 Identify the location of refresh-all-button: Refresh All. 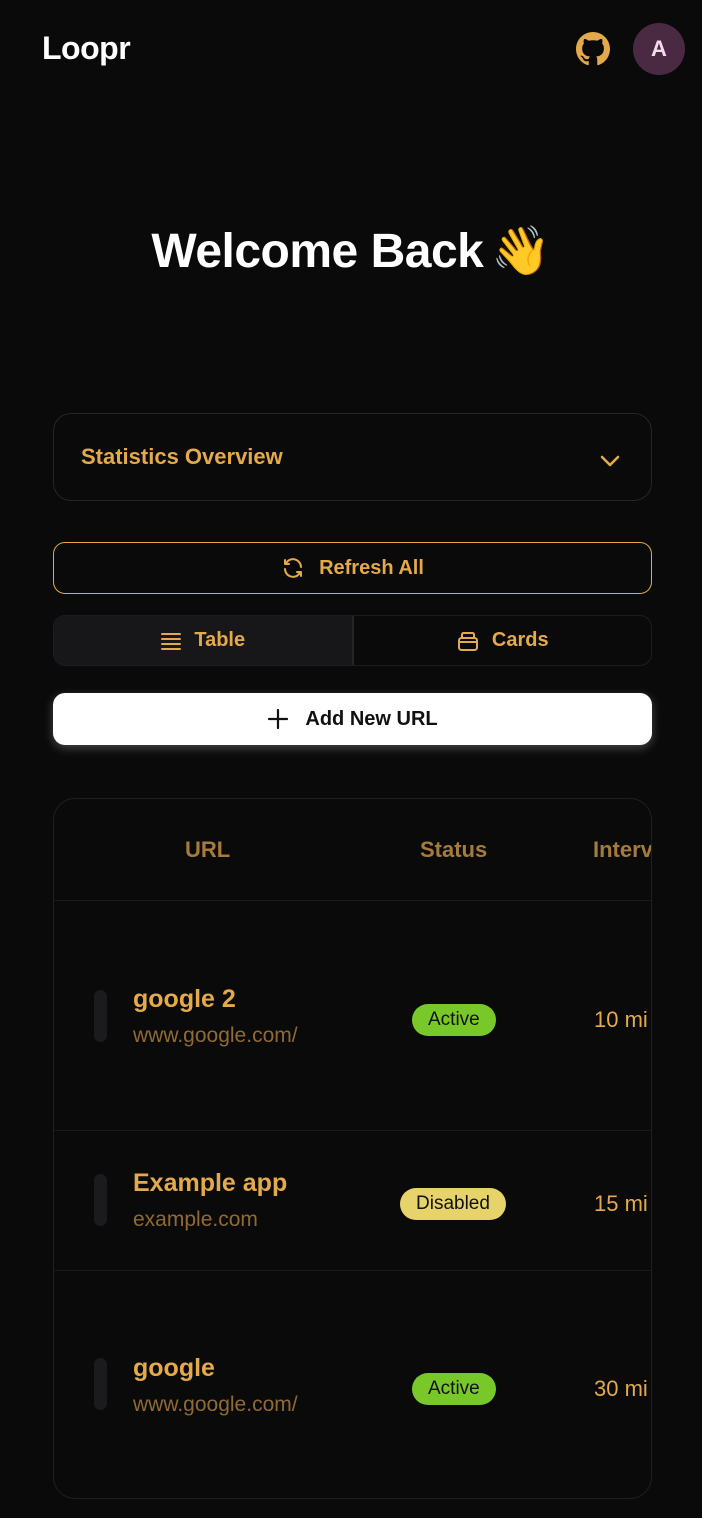
(352, 568).